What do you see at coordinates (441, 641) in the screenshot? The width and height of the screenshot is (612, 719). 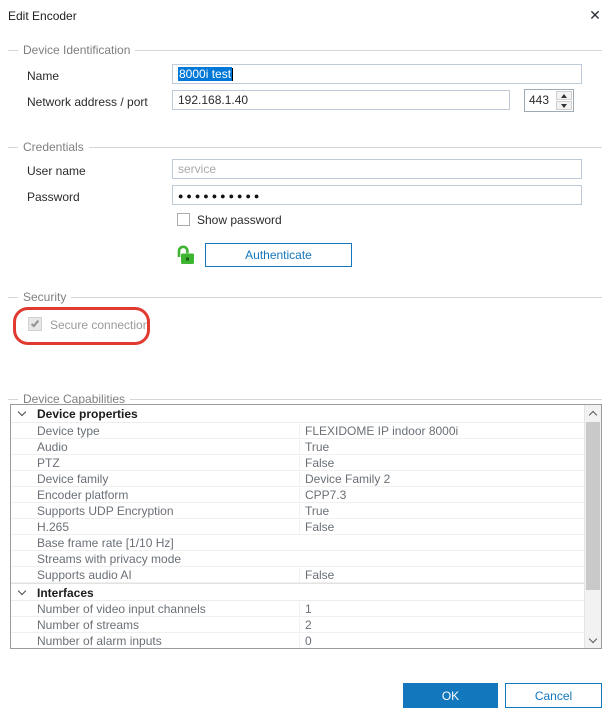 I see `property-value: 0` at bounding box center [441, 641].